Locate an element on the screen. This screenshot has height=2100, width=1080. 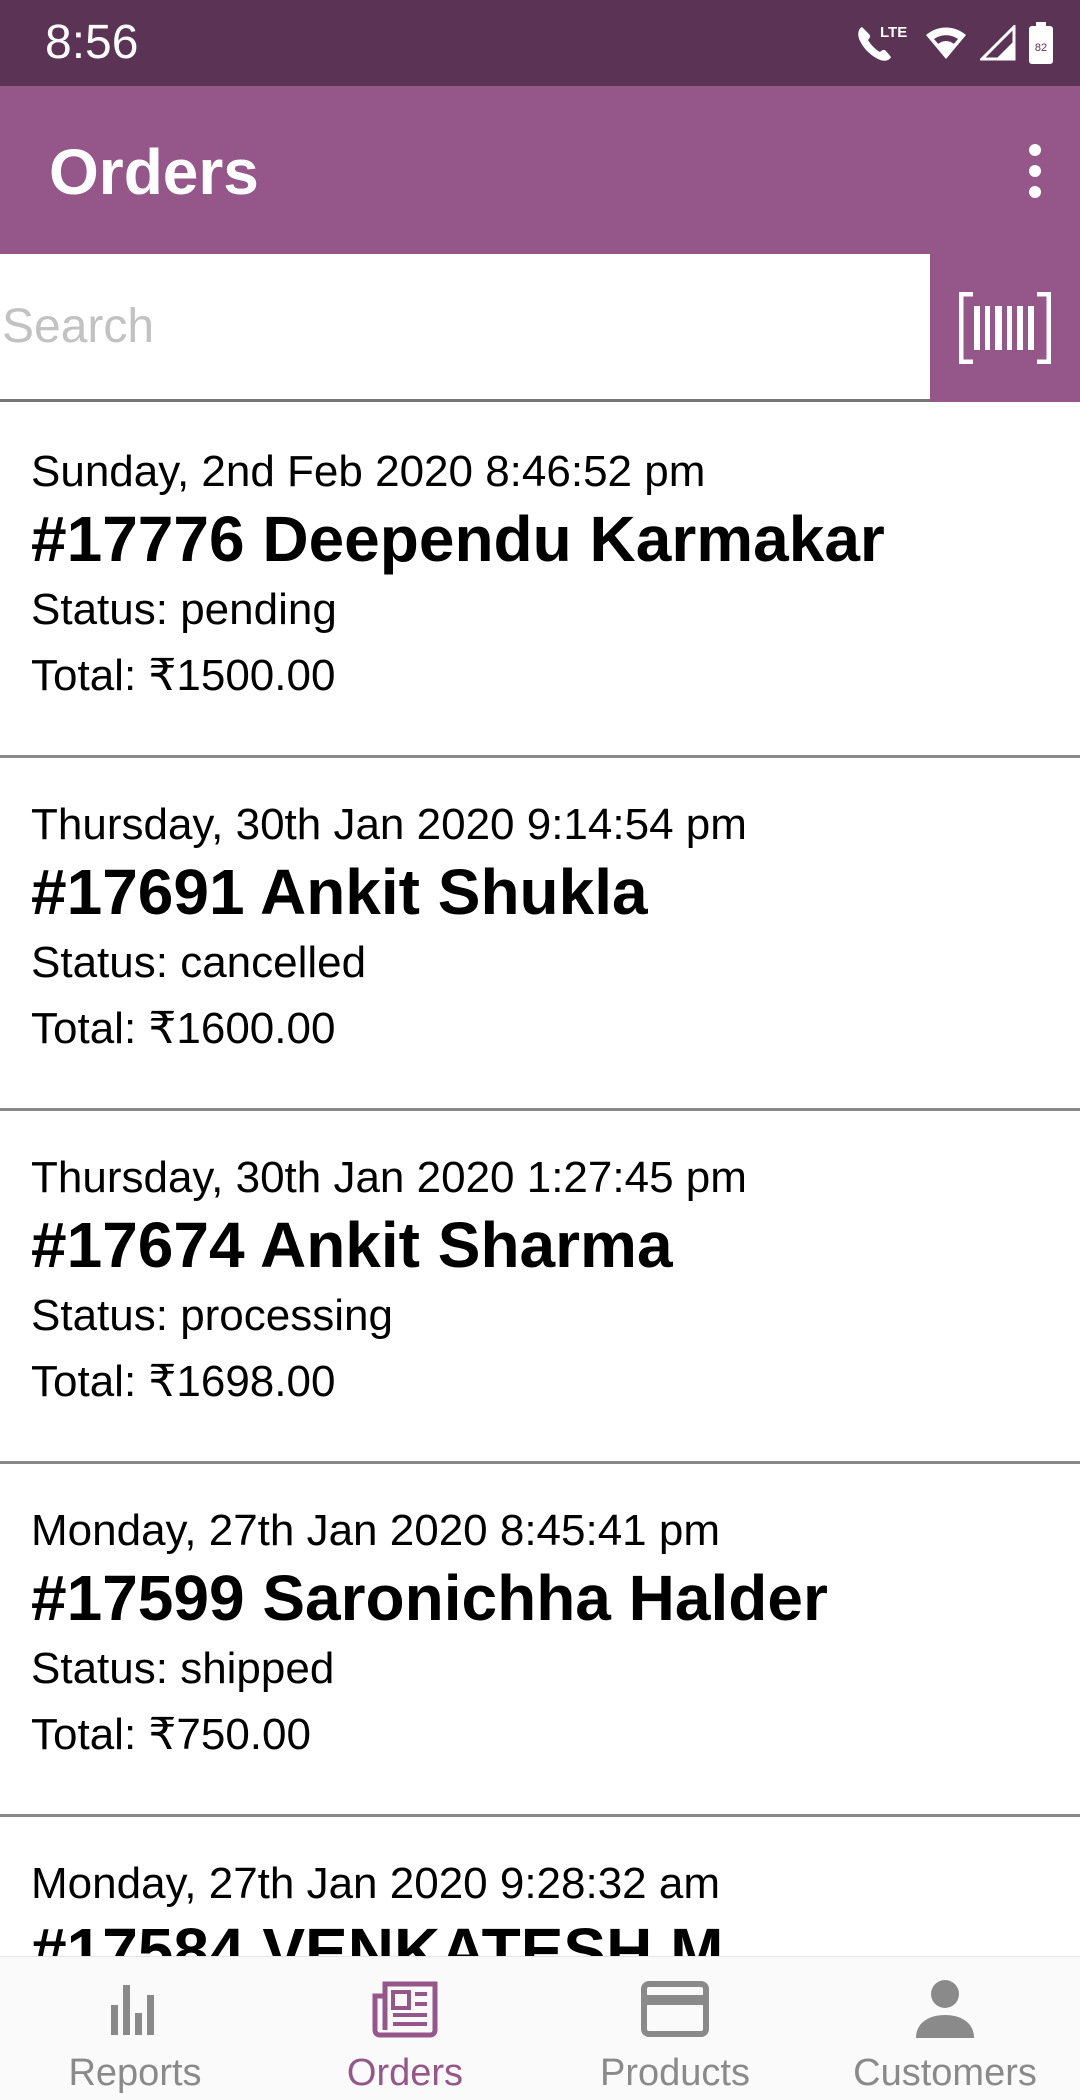
order-total: Total: ₹1600.00 is located at coordinates (183, 1028).